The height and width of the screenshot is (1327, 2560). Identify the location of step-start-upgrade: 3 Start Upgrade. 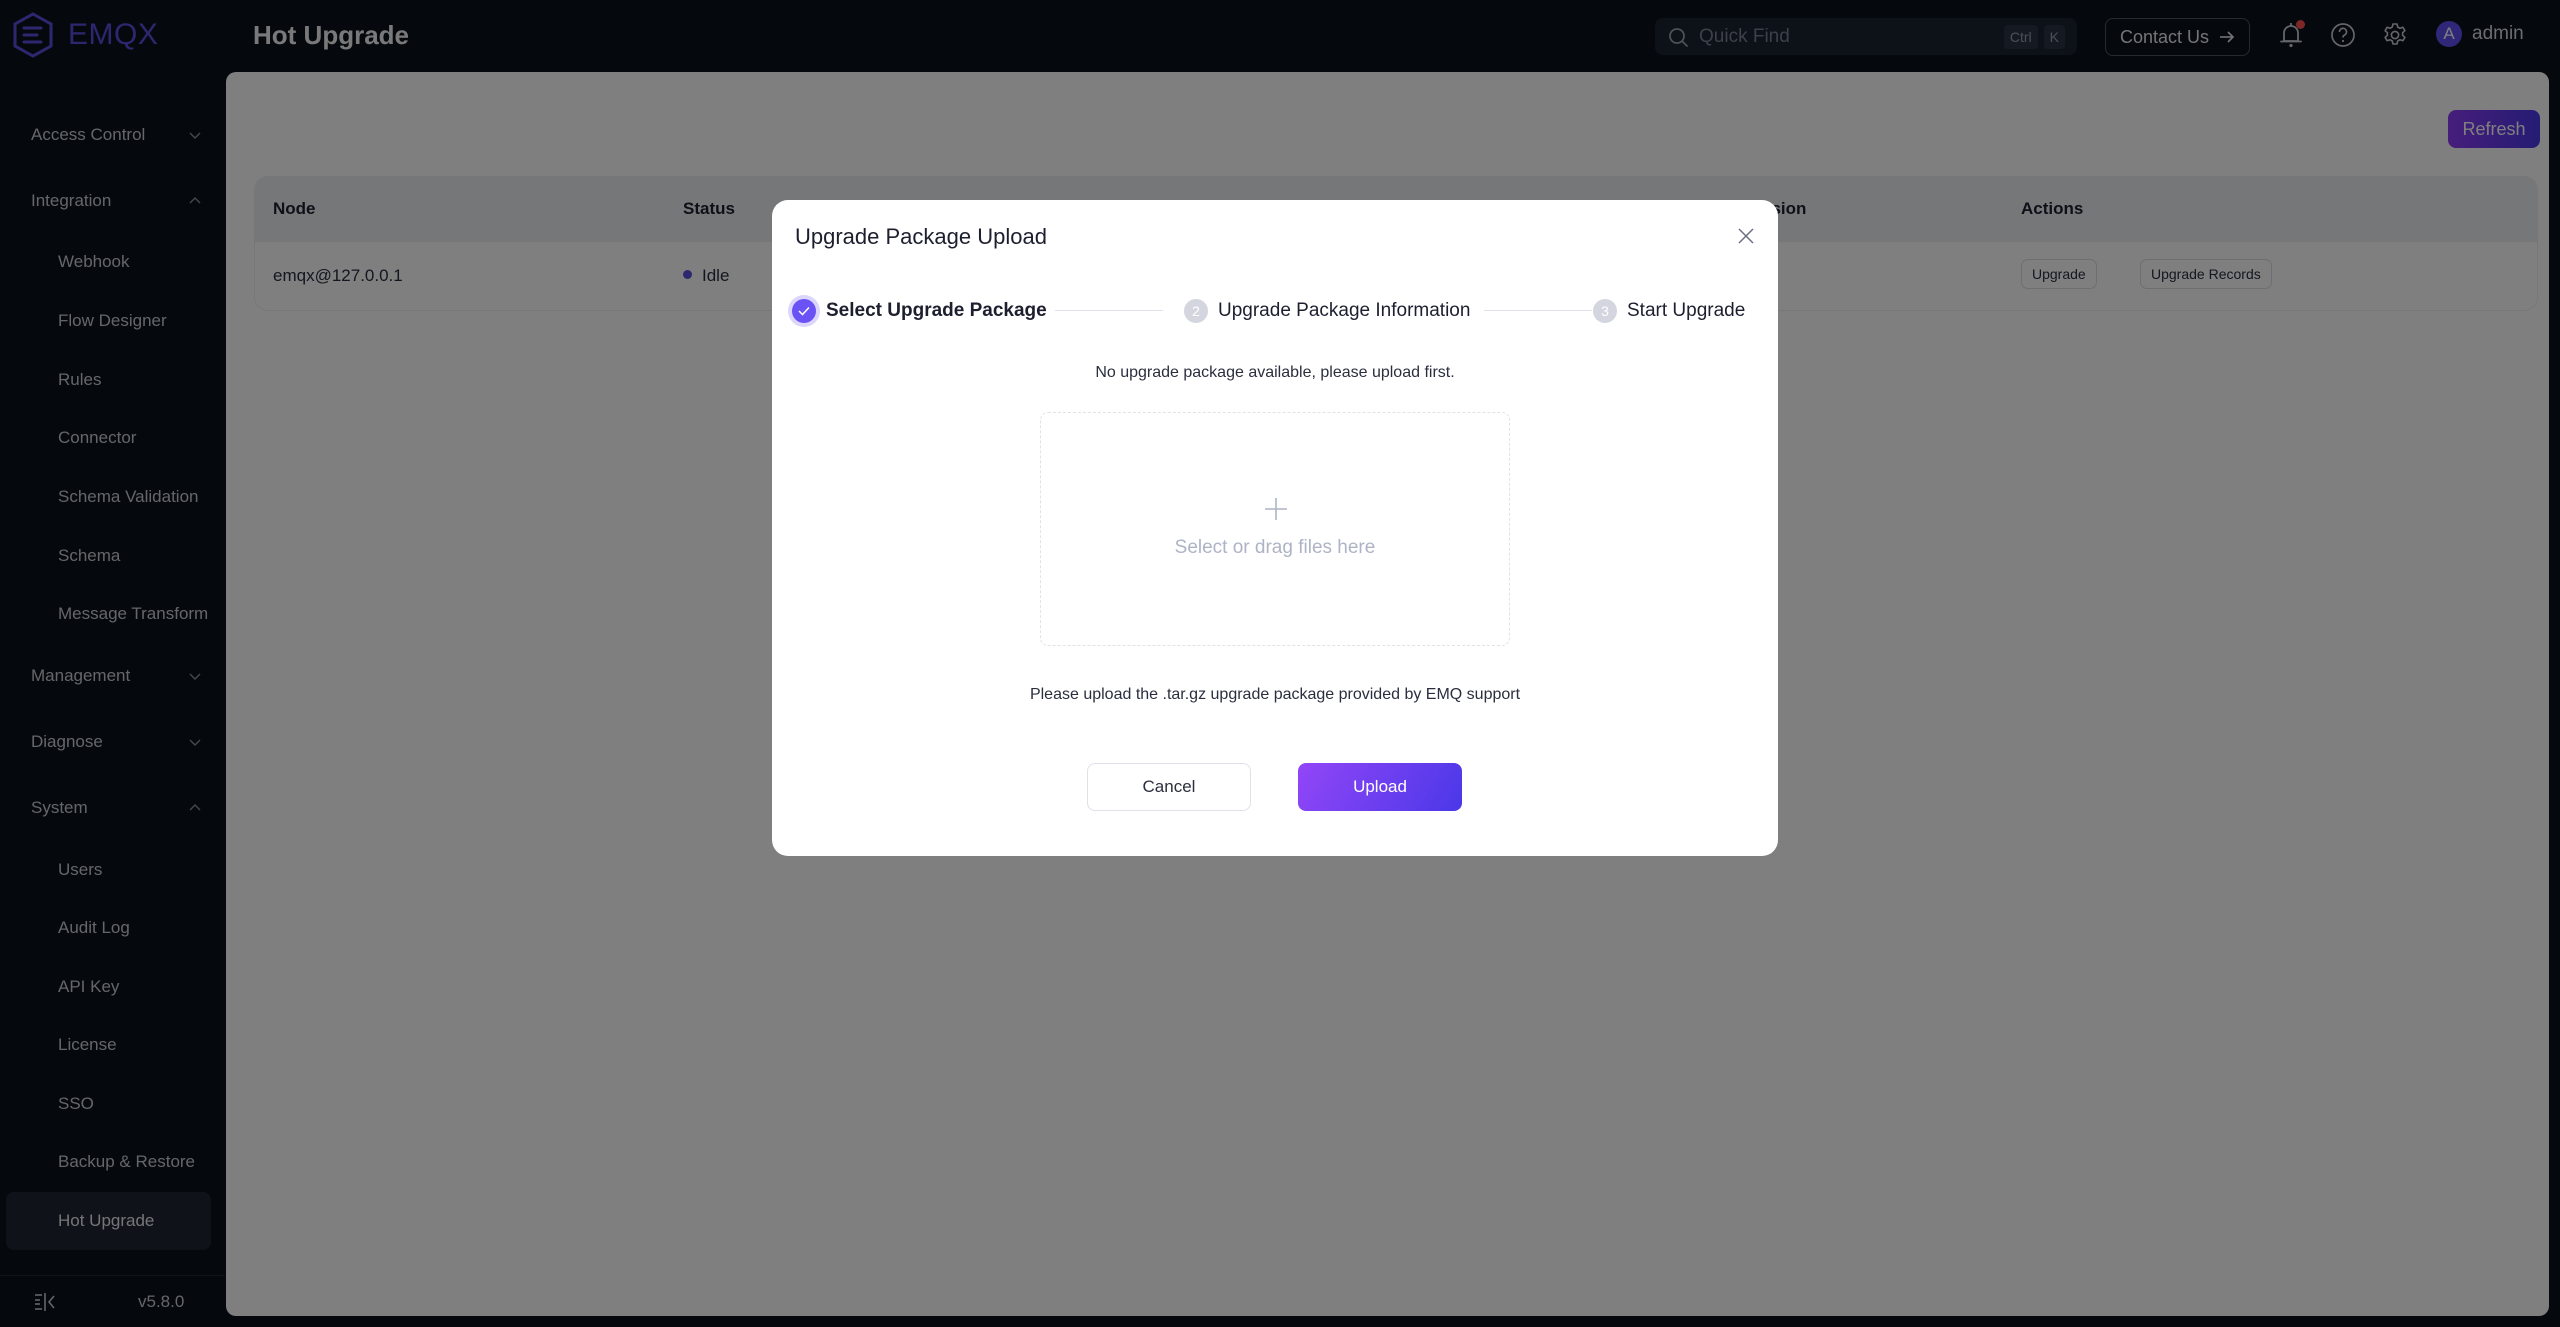
(1669, 311).